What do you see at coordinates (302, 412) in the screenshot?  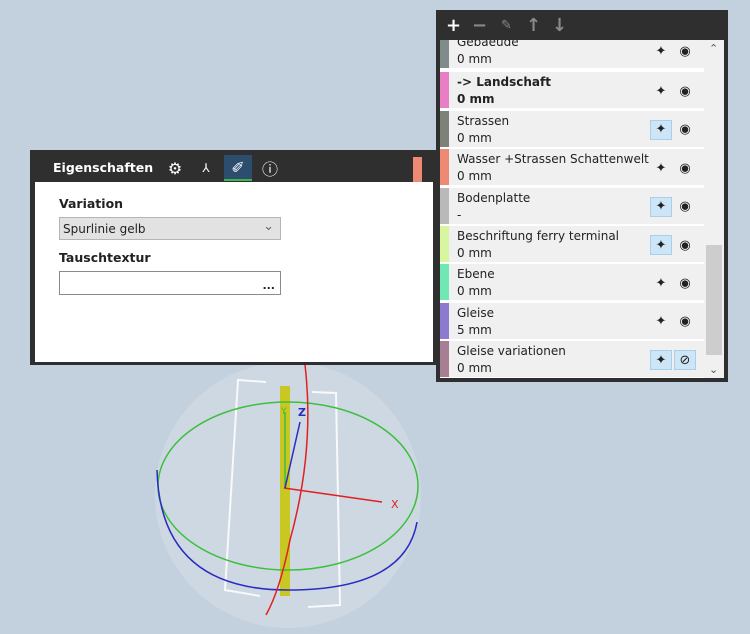 I see `z-axis-label: Z` at bounding box center [302, 412].